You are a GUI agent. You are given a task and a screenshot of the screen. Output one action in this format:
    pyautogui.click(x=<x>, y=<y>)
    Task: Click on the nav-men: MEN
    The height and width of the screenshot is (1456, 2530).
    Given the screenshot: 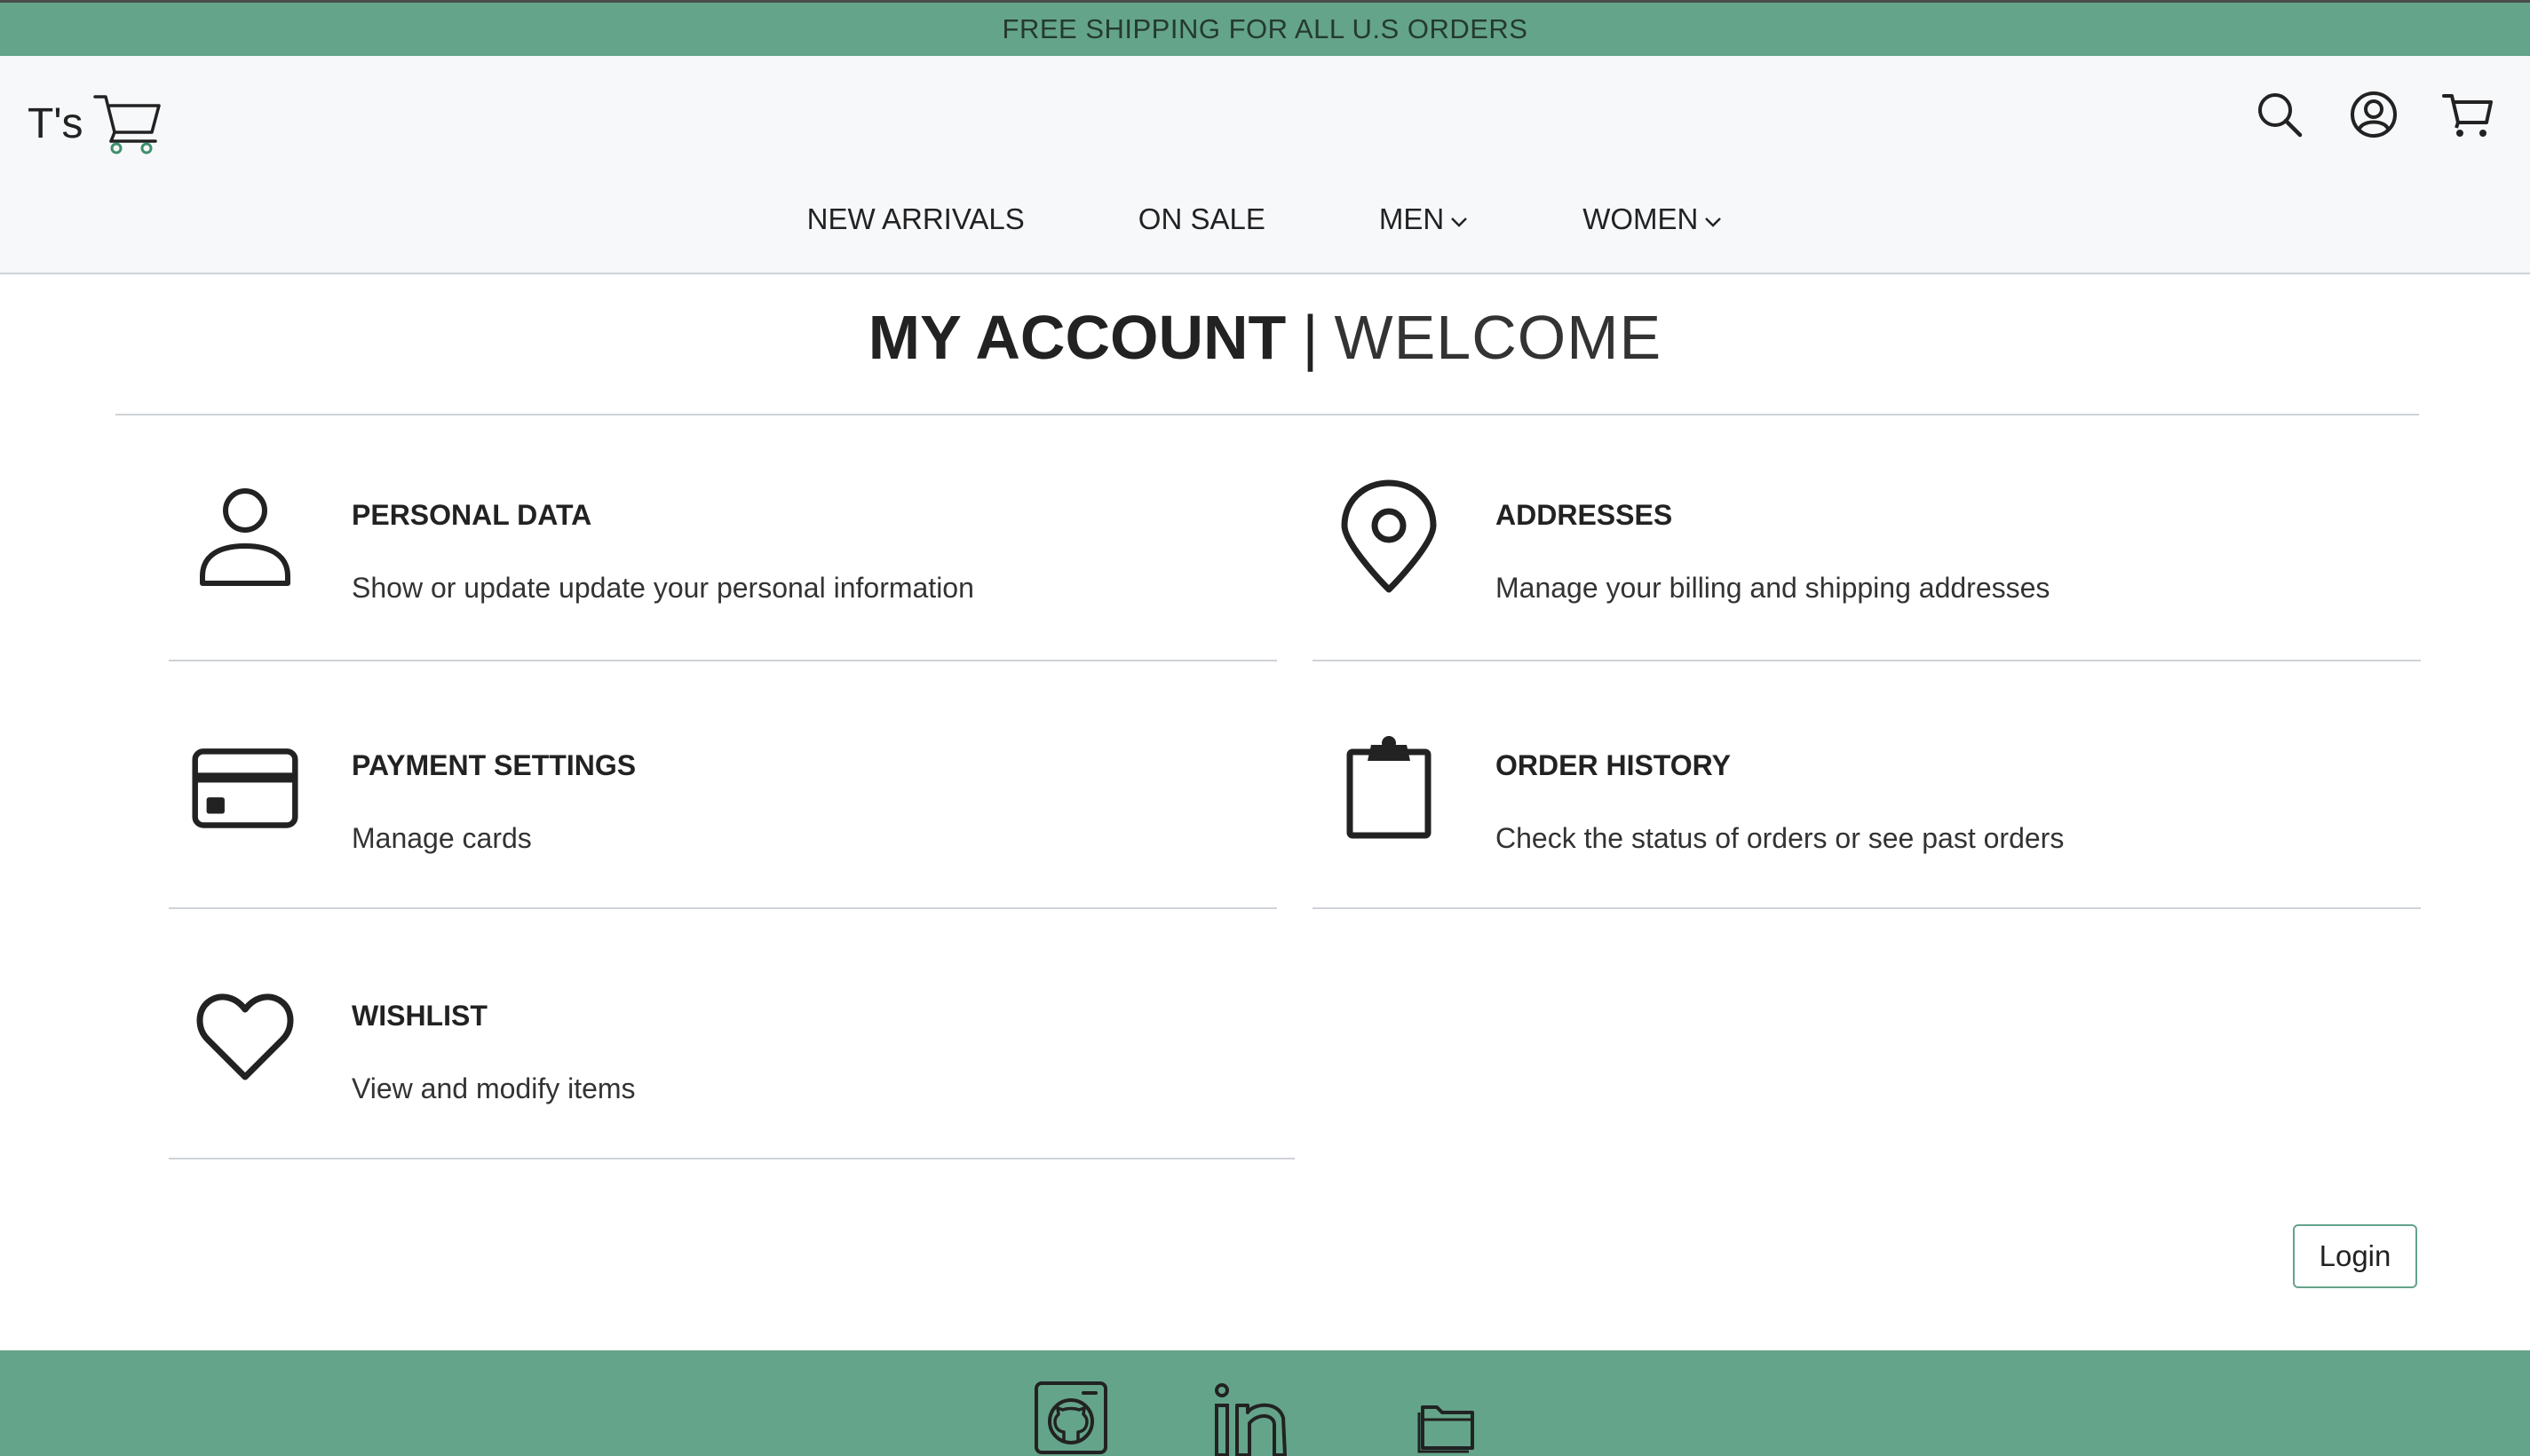 What is the action you would take?
    pyautogui.click(x=1424, y=219)
    